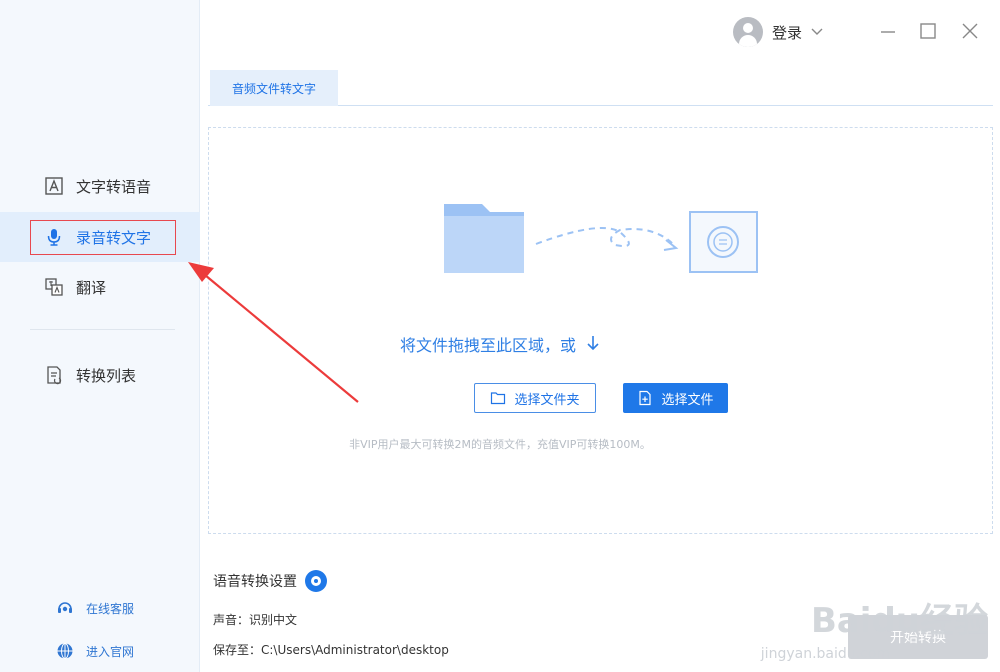 This screenshot has width=1000, height=672. I want to click on select-file-button: 选择文件, so click(675, 398).